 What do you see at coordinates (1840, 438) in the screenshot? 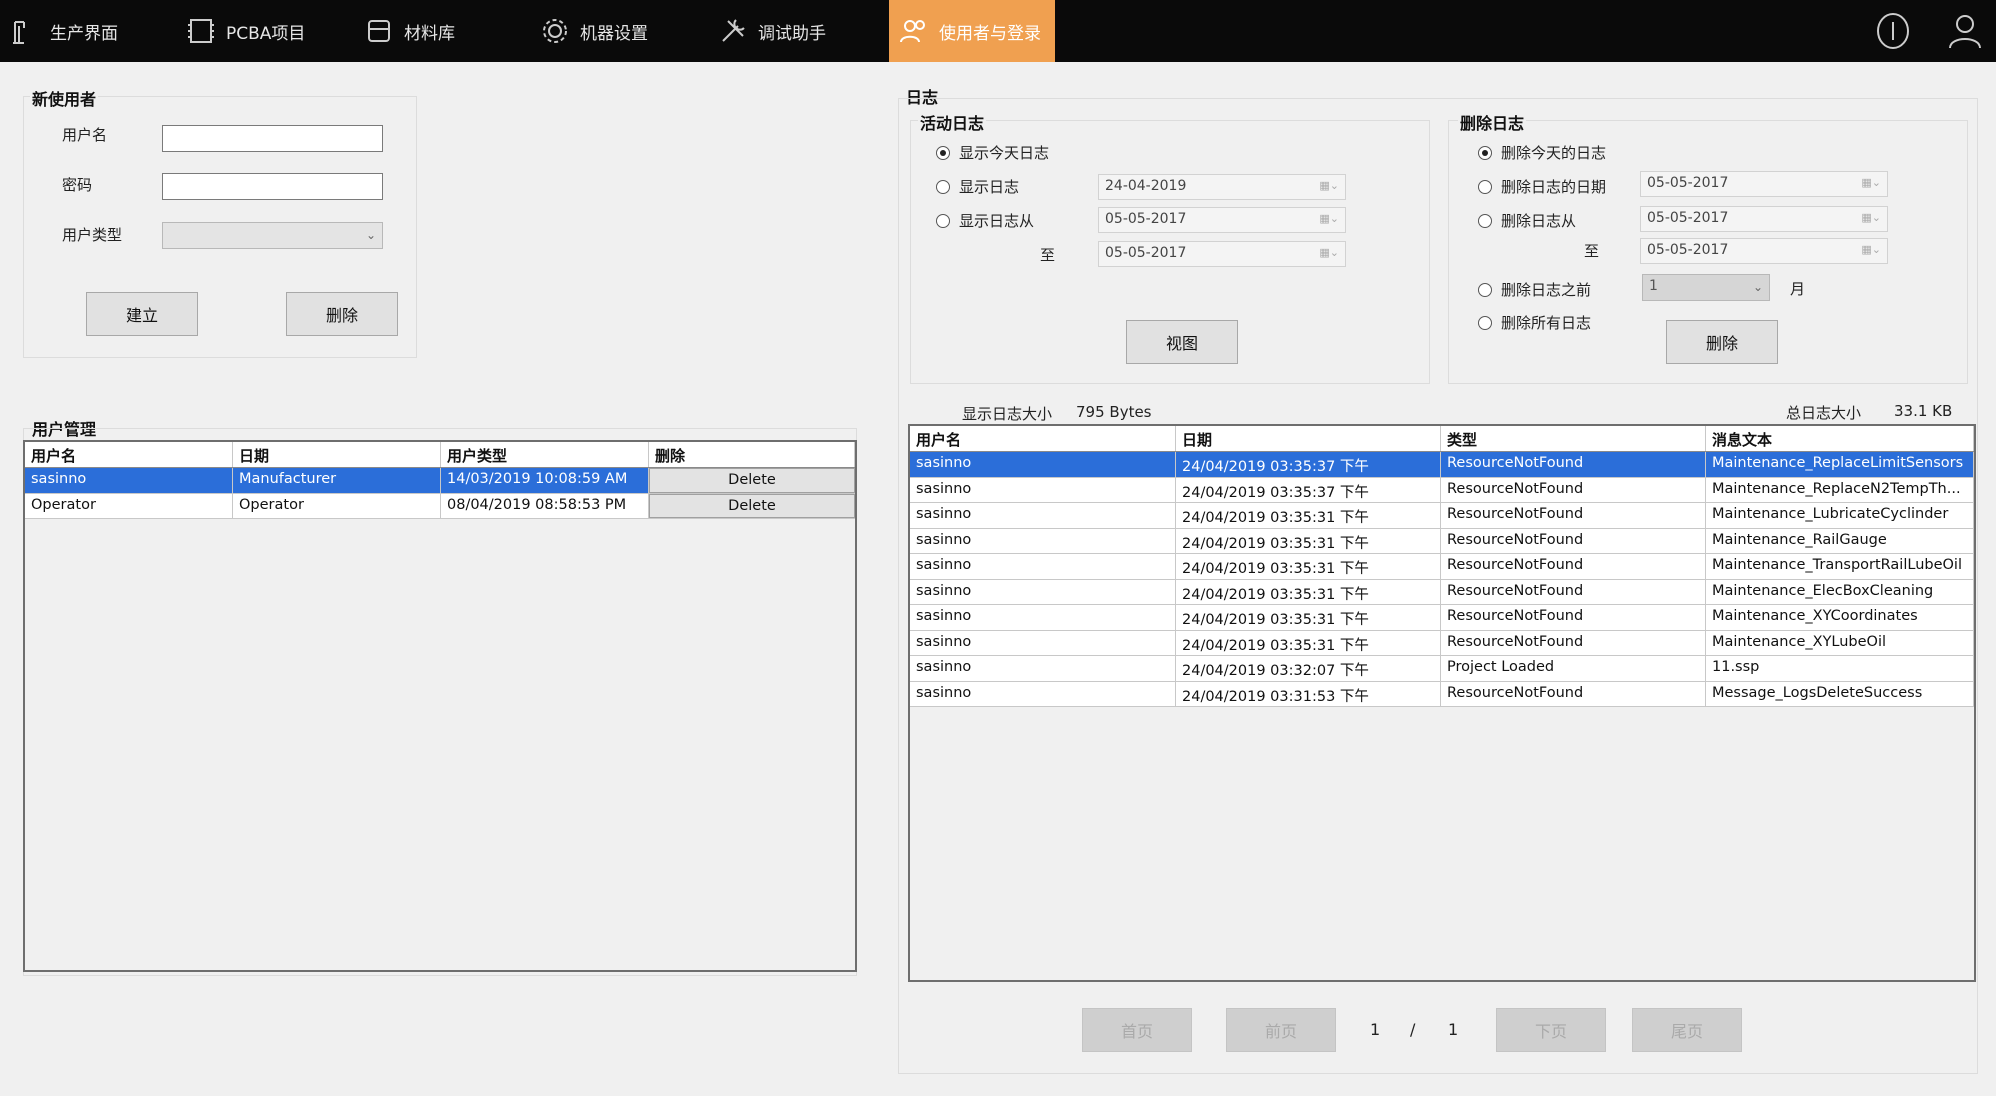
I see `column-header-message: 消息文本` at bounding box center [1840, 438].